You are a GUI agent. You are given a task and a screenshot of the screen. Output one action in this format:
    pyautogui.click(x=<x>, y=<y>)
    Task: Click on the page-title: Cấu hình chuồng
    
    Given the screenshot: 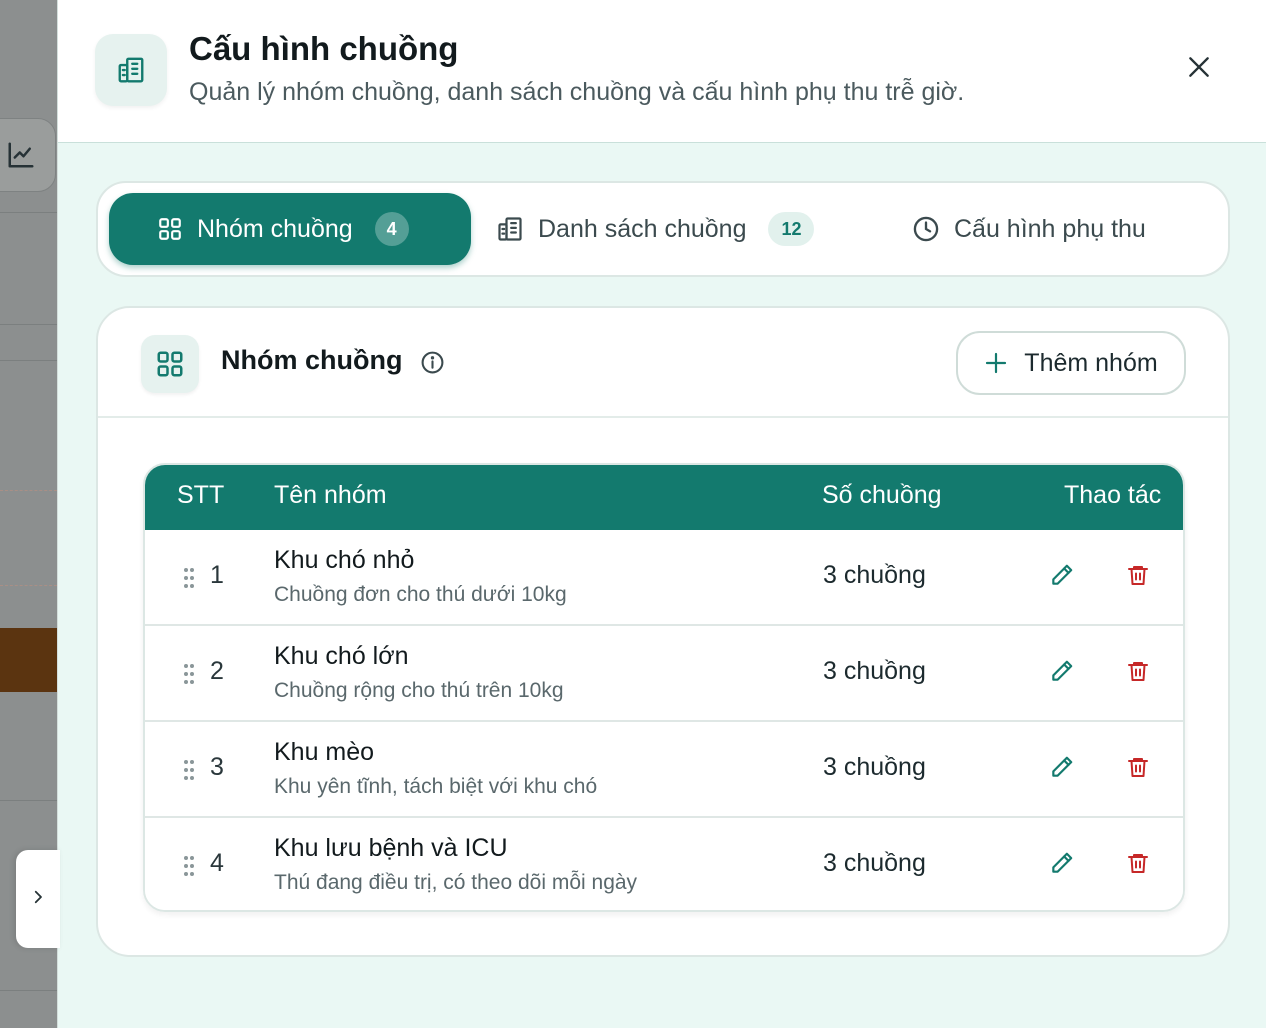 What is the action you would take?
    pyautogui.click(x=324, y=48)
    